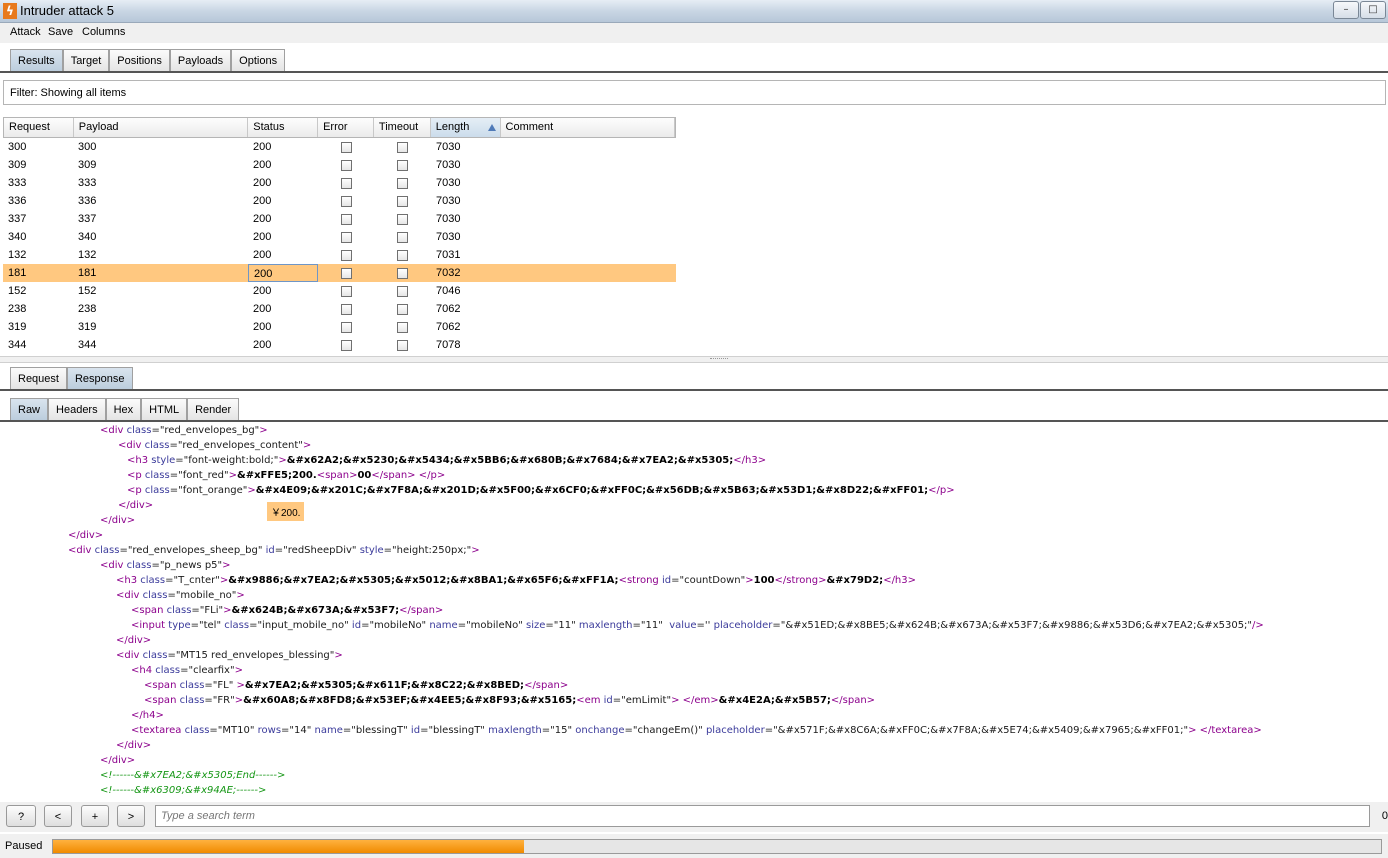 The height and width of the screenshot is (858, 1388). Describe the element at coordinates (694, 92) in the screenshot. I see `filter-bar: Filter: Showing all items` at that location.